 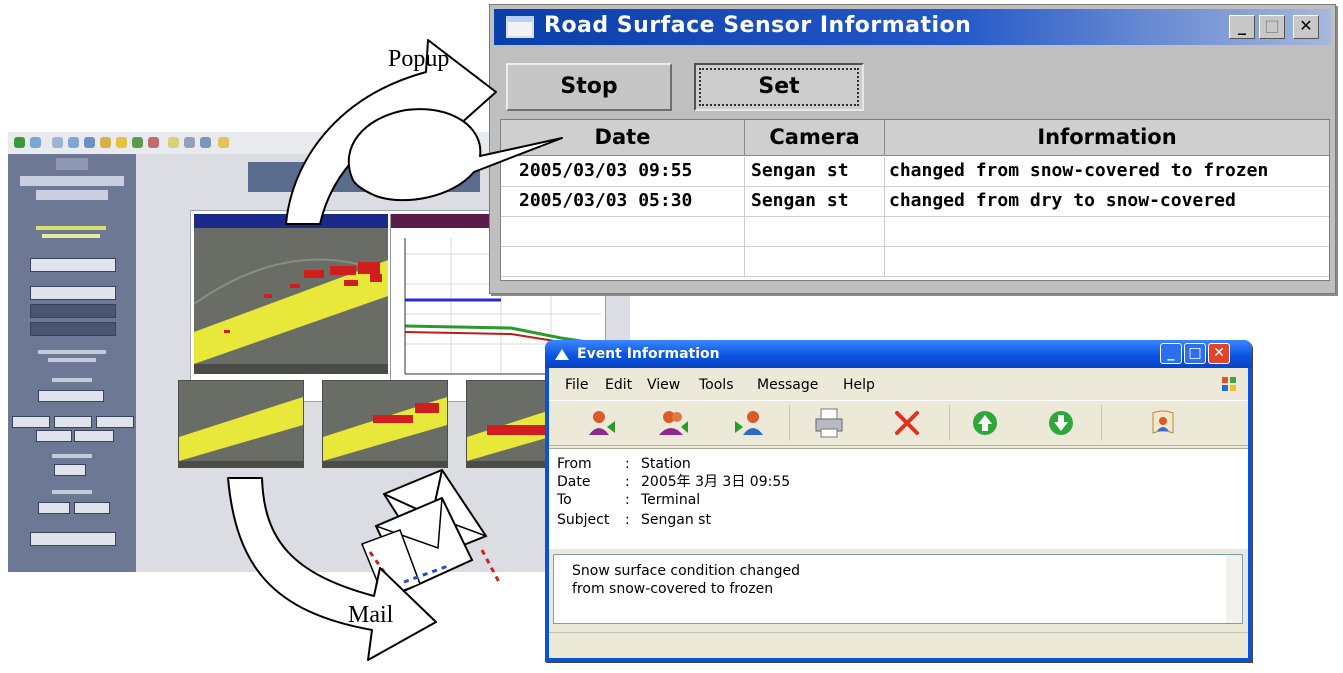 I want to click on sidebar-exit-button, so click(x=73, y=539).